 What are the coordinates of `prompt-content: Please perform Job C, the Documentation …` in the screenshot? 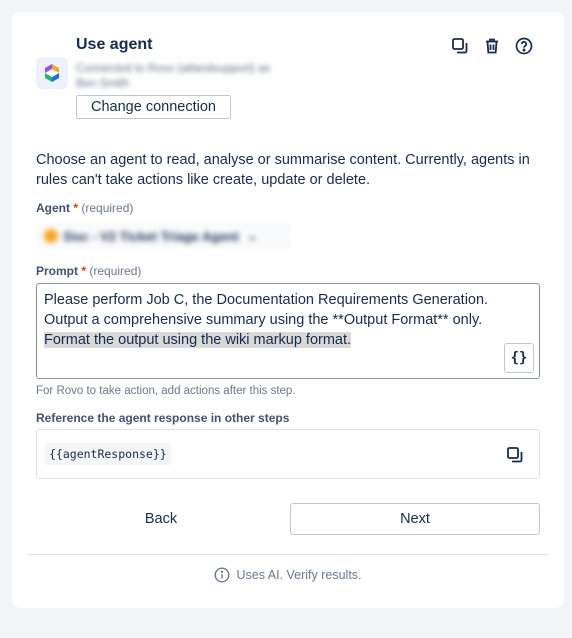 It's located at (279, 320).